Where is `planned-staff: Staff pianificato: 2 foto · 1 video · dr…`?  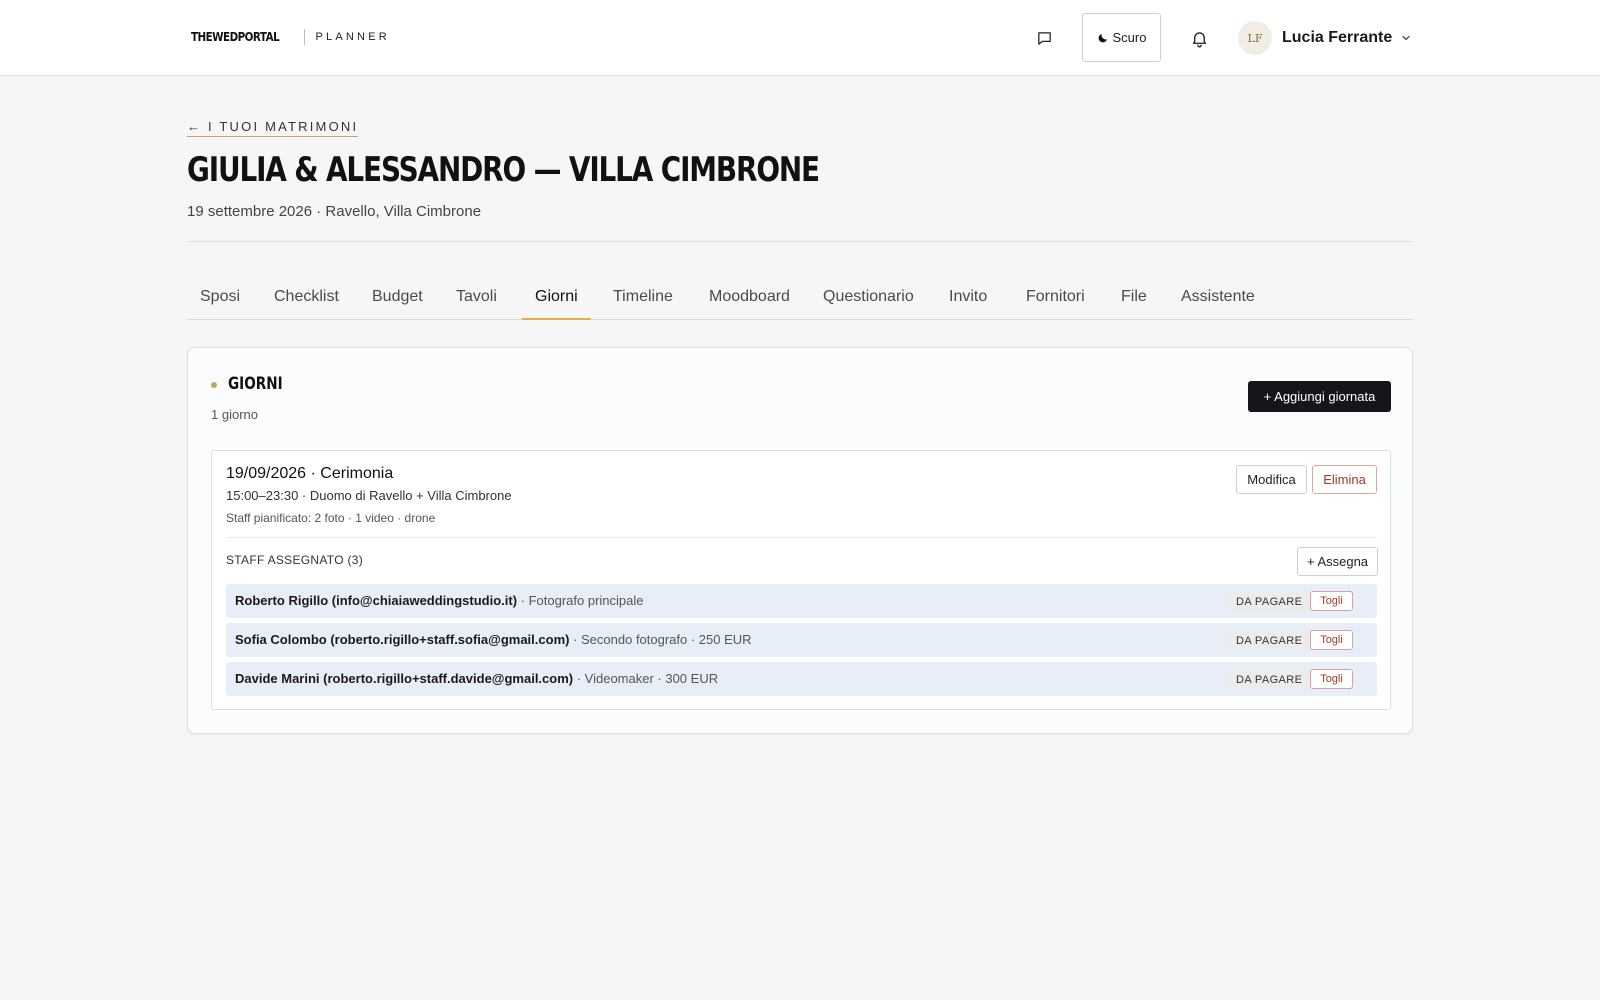 planned-staff: Staff pianificato: 2 foto · 1 video · dr… is located at coordinates (331, 518).